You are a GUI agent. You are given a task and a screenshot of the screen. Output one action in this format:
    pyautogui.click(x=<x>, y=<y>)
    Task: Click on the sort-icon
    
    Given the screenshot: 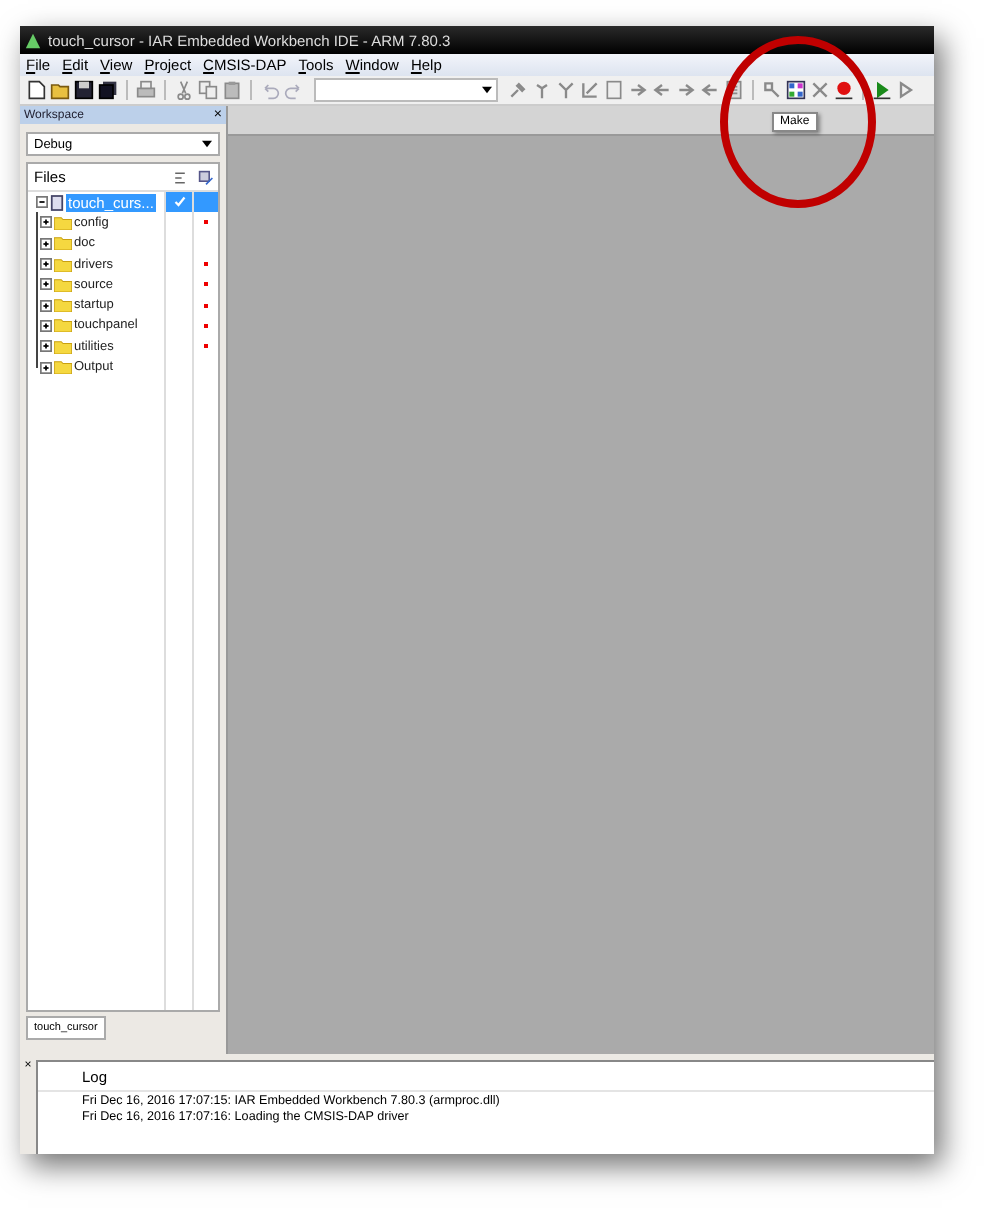 What is the action you would take?
    pyautogui.click(x=180, y=177)
    